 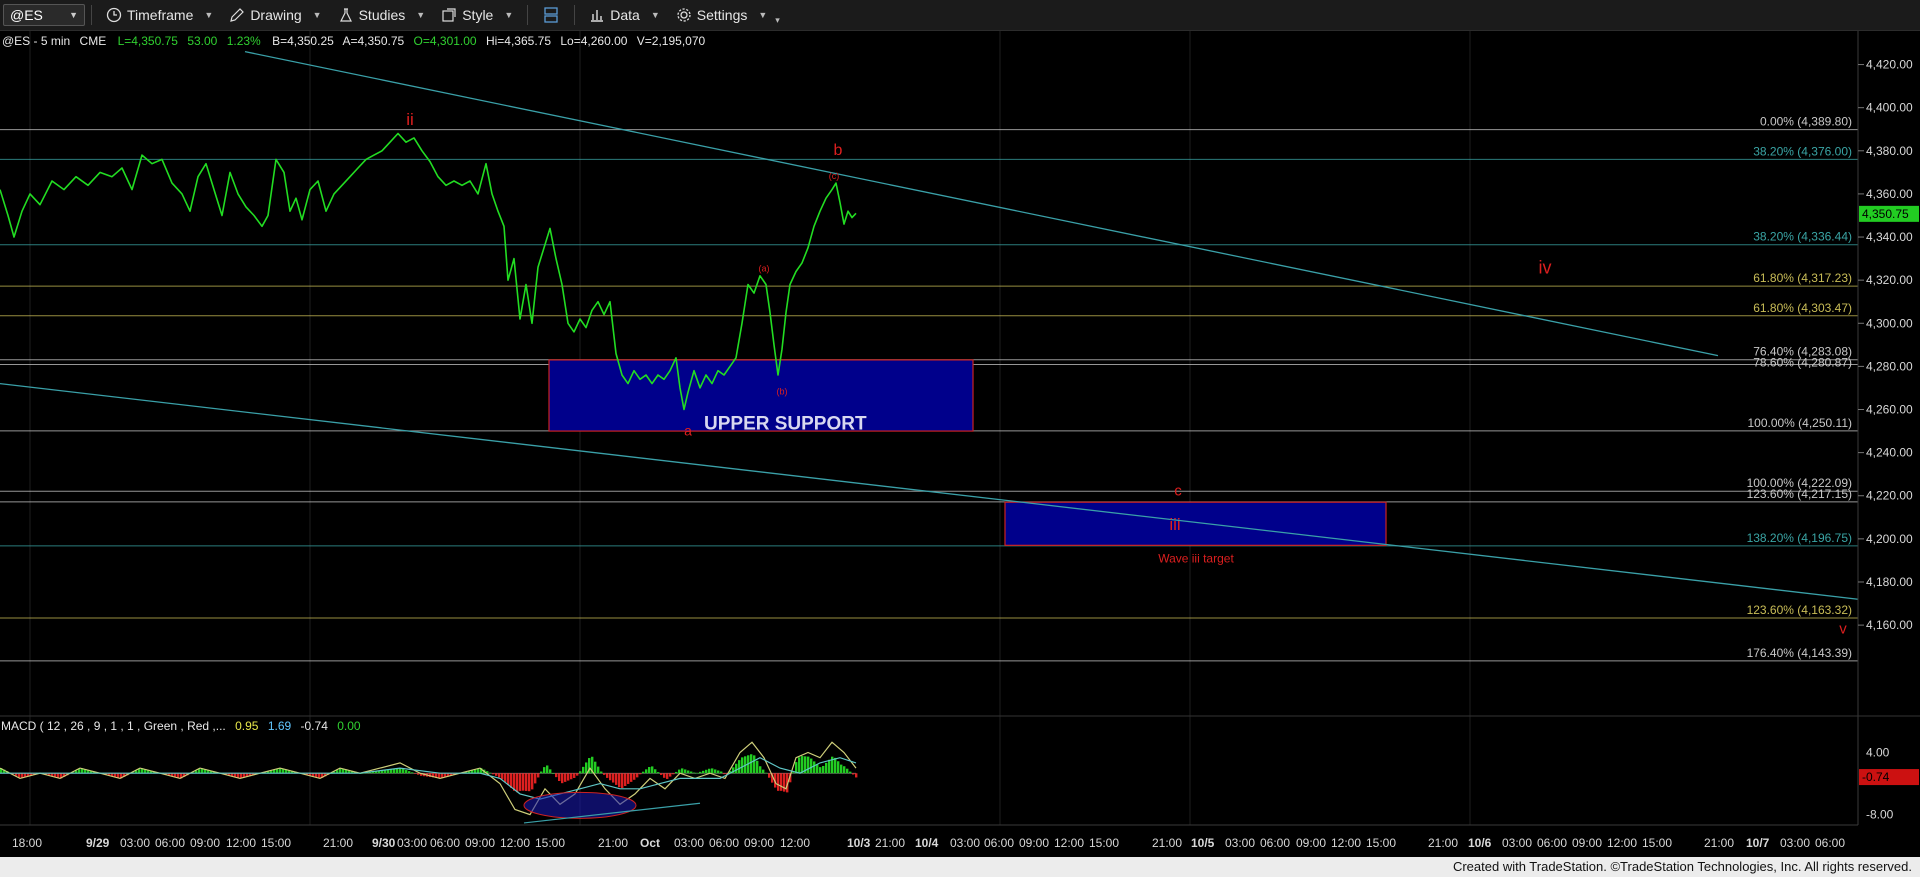 I want to click on macd-y-tick-label: 4.00, so click(x=1878, y=753).